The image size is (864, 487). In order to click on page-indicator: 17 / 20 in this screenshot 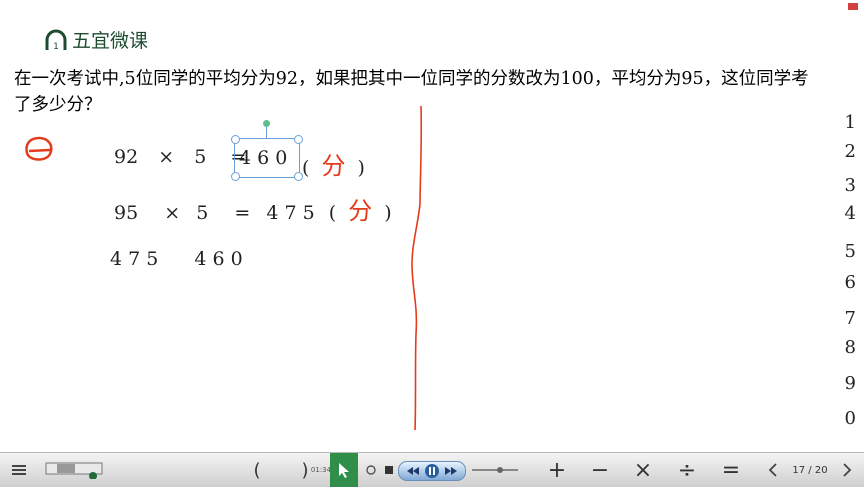, I will do `click(810, 470)`.